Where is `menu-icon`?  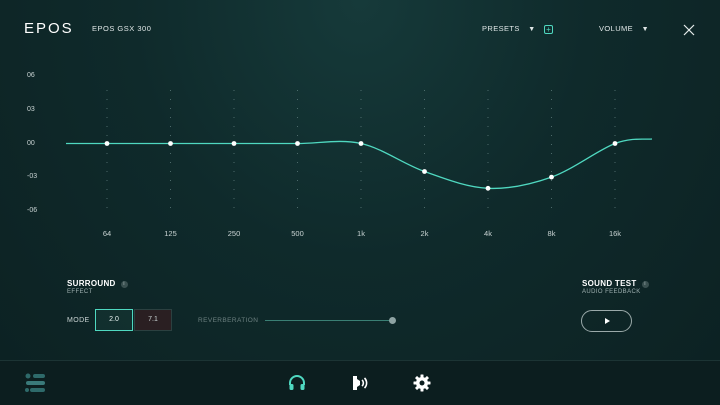 menu-icon is located at coordinates (36, 383).